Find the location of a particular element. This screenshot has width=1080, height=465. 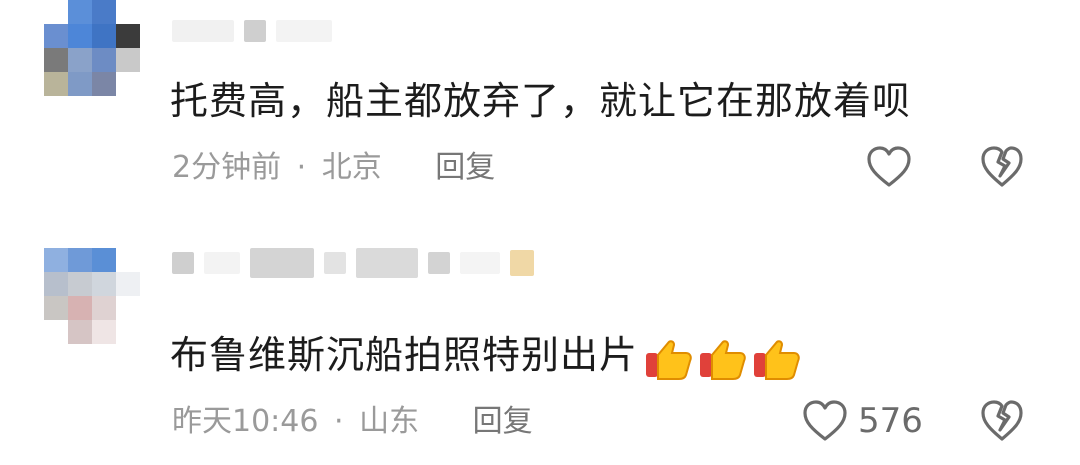

comment-text: 布鲁维斯沉船拍照特别出片 is located at coordinates (486, 356).